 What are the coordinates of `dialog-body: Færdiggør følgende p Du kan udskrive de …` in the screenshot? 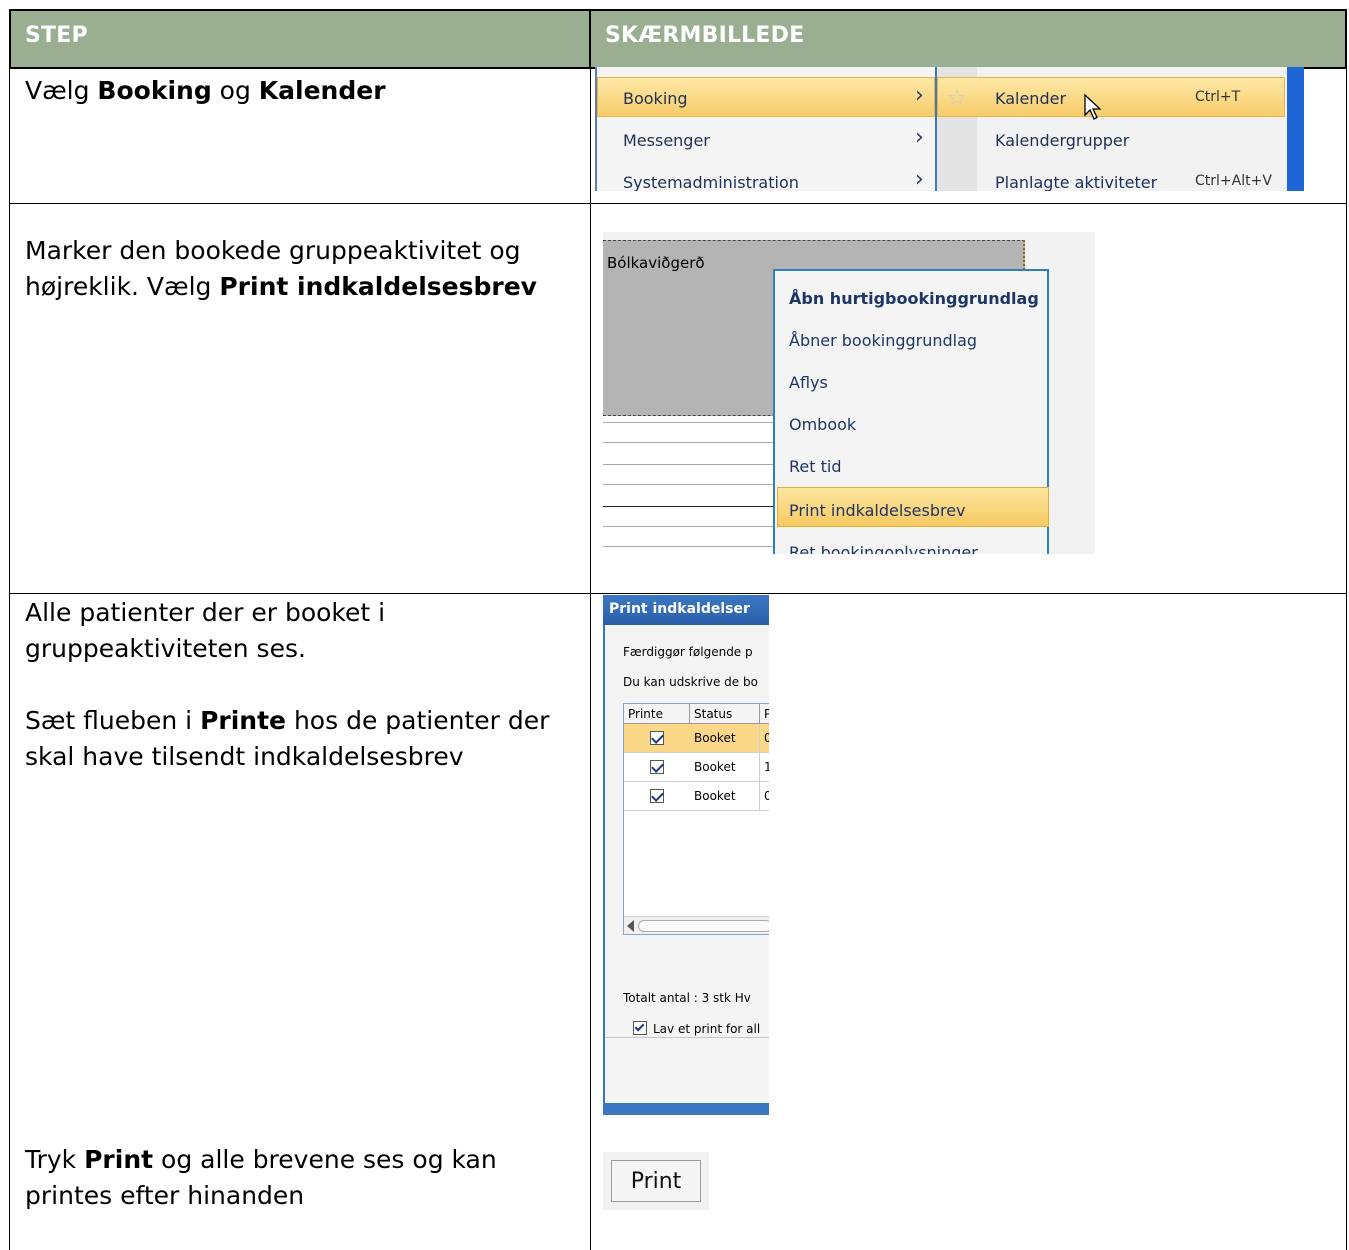 It's located at (686, 864).